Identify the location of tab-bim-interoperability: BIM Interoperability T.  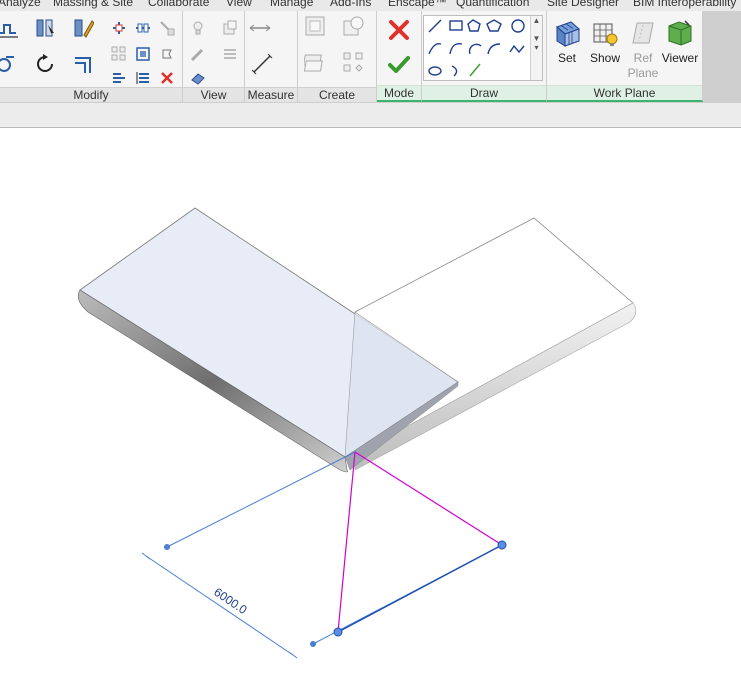
(687, 4).